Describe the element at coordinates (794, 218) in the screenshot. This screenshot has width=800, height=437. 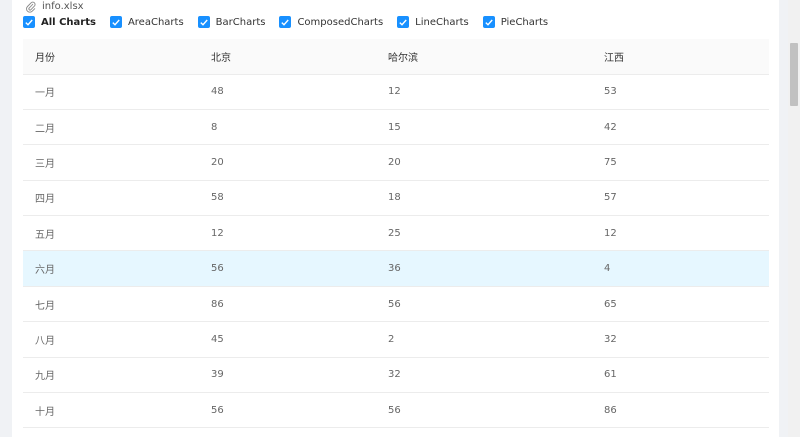
I see `vertical-scrollbar` at that location.